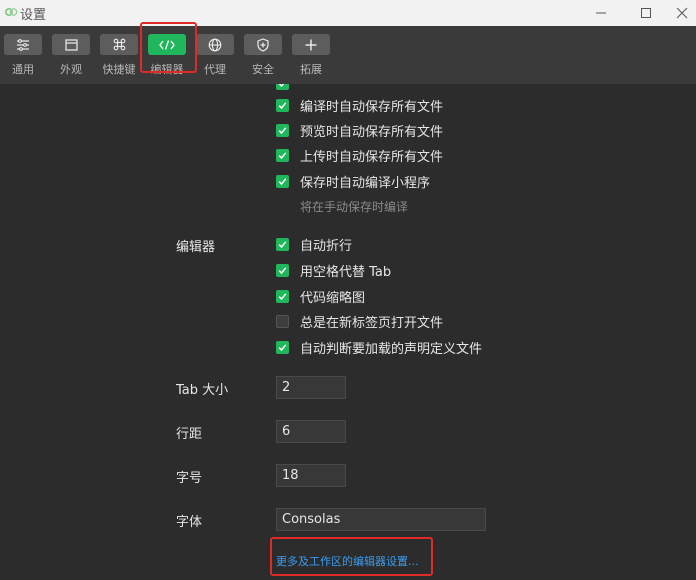 This screenshot has height=580, width=696. What do you see at coordinates (311, 387) in the screenshot?
I see `tab-size-input: 2` at bounding box center [311, 387].